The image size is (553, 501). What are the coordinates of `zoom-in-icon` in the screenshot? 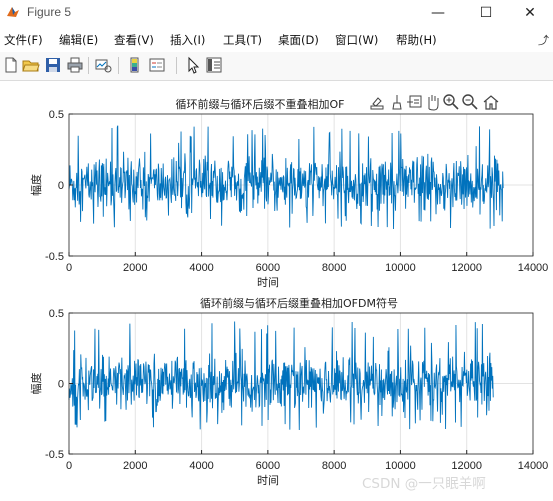 It's located at (451, 102).